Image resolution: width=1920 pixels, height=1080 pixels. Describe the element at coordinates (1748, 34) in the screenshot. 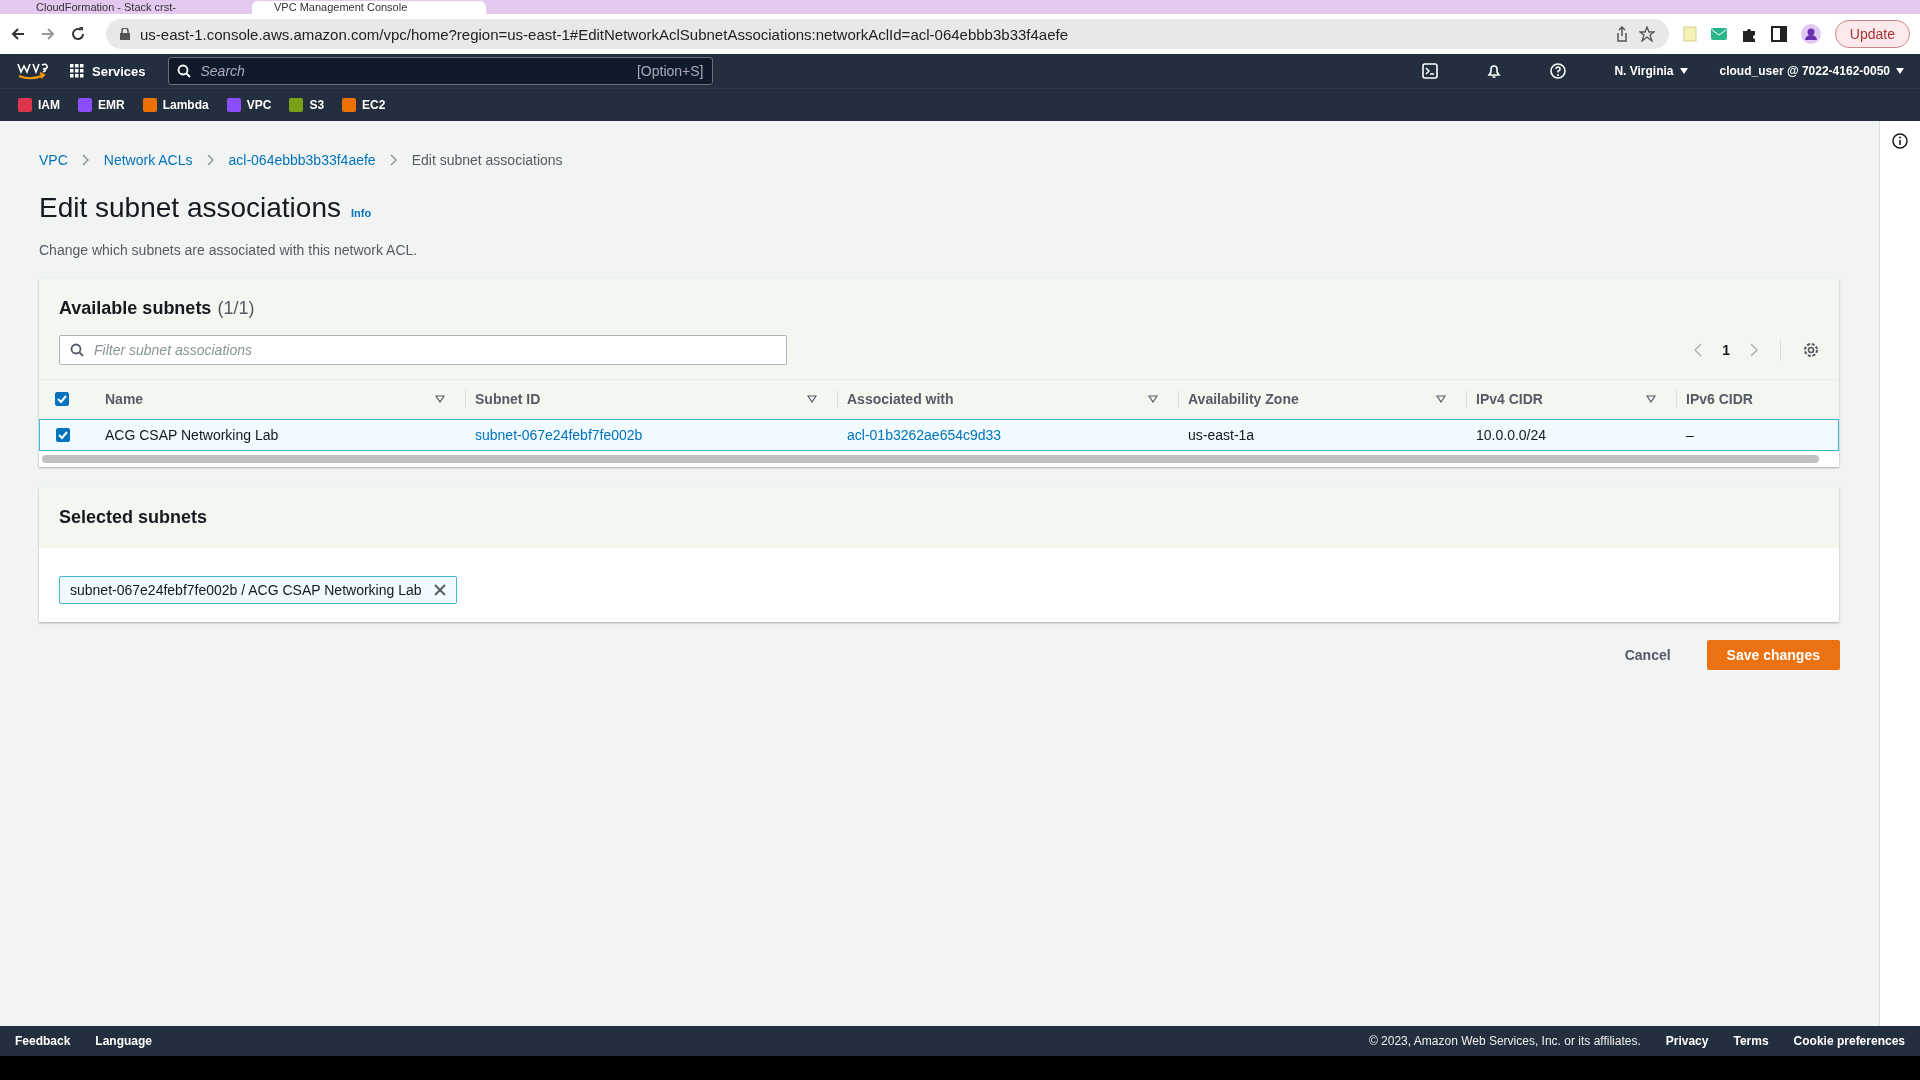

I see `puzzle-icon` at that location.